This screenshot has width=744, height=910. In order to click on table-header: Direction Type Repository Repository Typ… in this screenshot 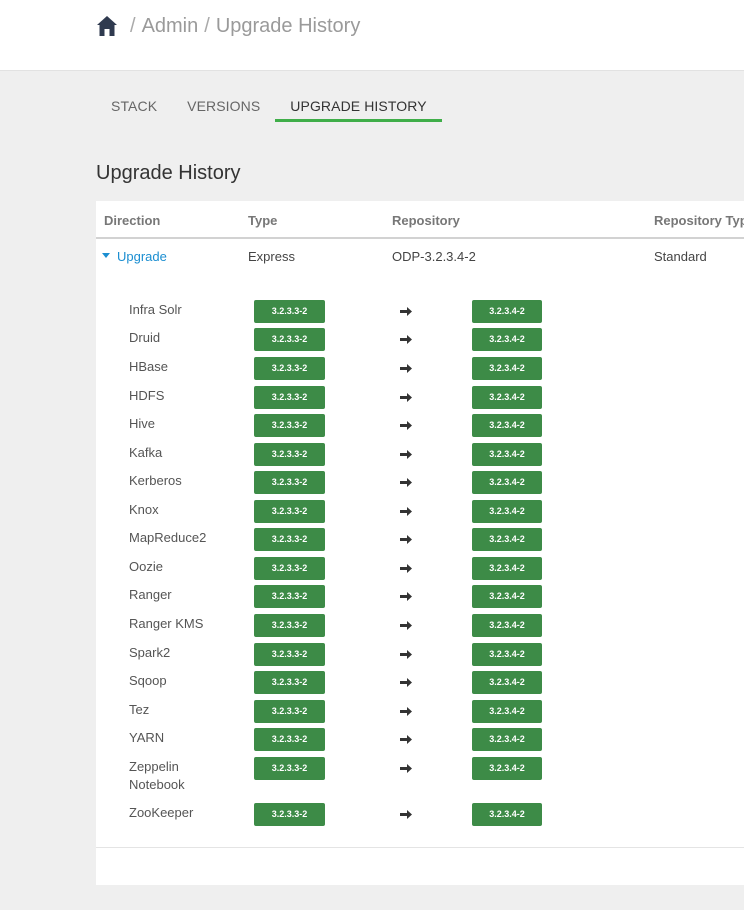, I will do `click(420, 220)`.